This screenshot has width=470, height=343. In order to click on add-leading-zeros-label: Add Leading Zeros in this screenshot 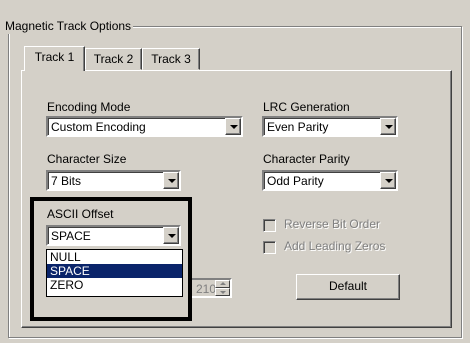, I will do `click(335, 246)`.